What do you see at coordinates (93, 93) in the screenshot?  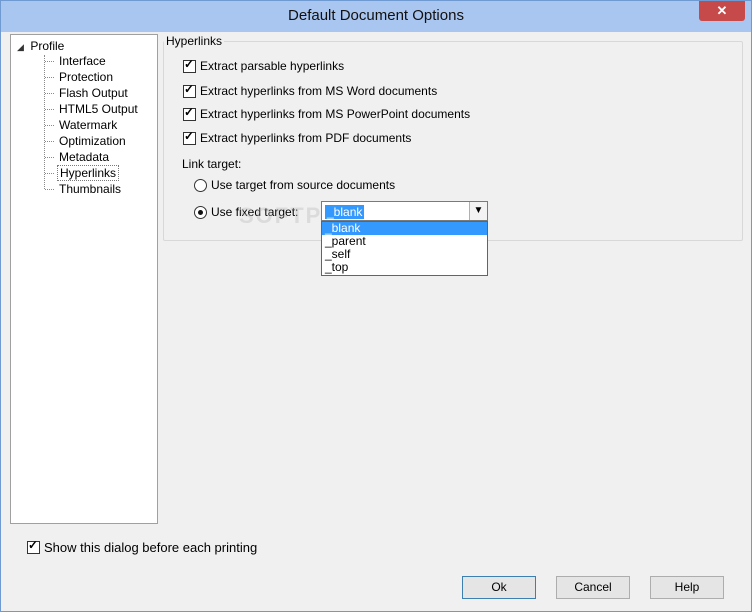 I see `tree-item-label: Flash Output` at bounding box center [93, 93].